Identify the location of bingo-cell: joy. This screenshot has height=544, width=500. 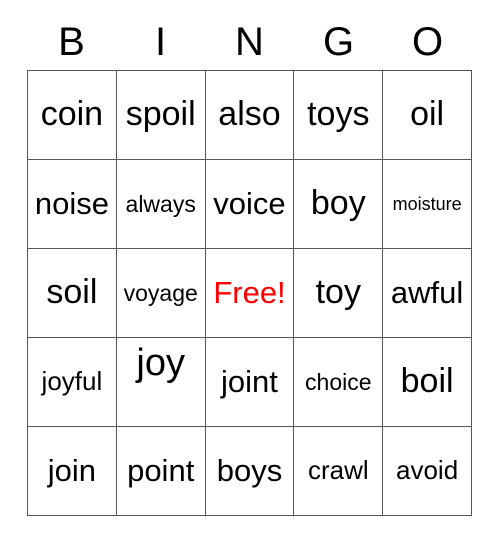
(161, 382).